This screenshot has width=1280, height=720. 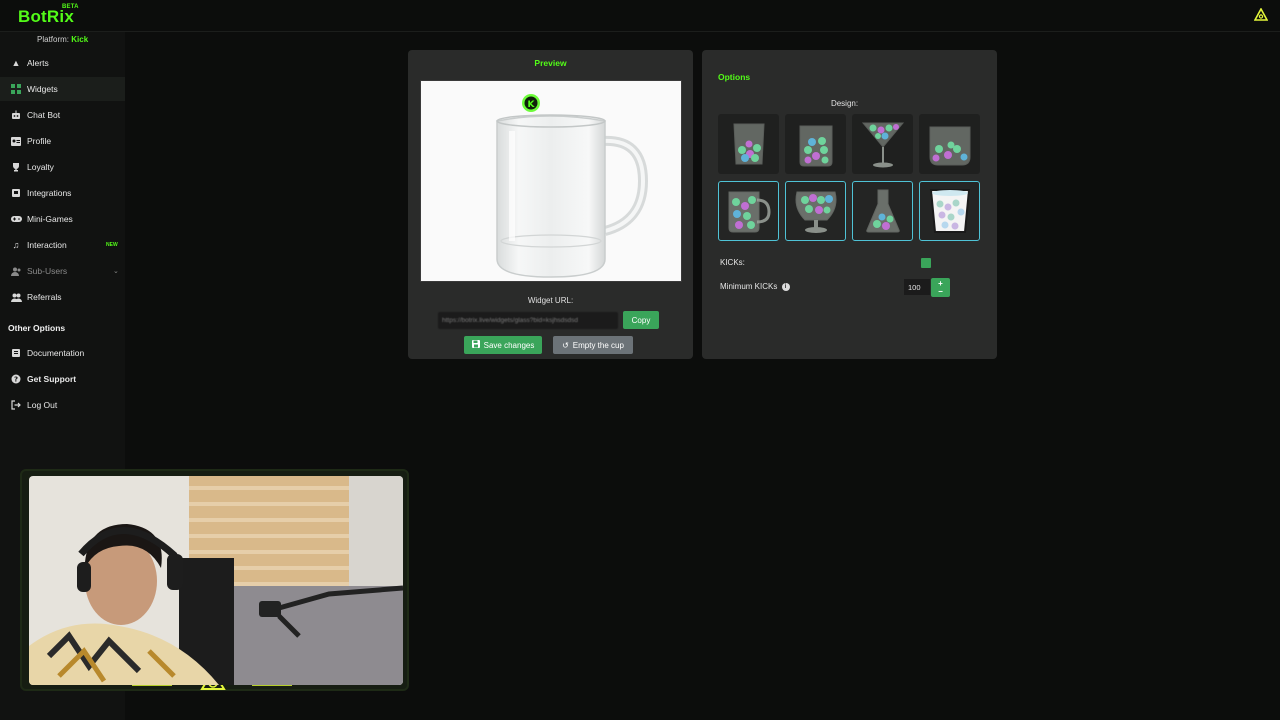 I want to click on sidebar-item-mini-games: Mini-Games, so click(x=62, y=219).